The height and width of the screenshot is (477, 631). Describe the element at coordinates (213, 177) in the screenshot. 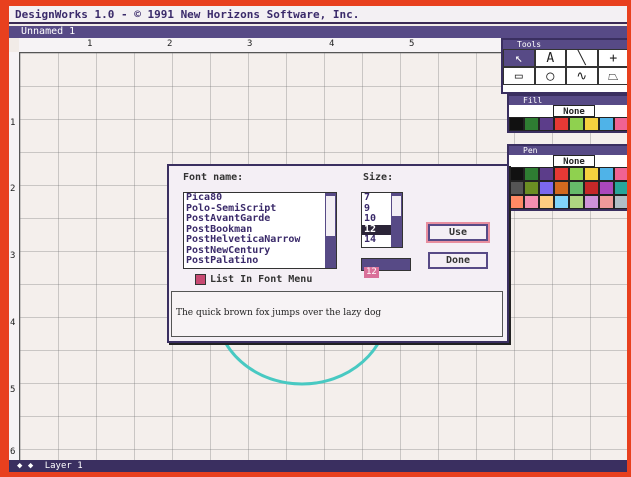

I see `font-name-label: Font name:` at that location.